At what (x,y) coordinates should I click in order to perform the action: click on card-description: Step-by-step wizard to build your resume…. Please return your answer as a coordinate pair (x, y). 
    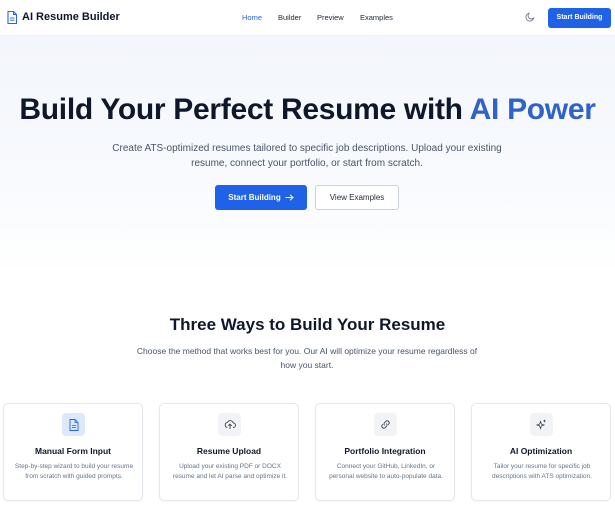
    Looking at the image, I should click on (74, 471).